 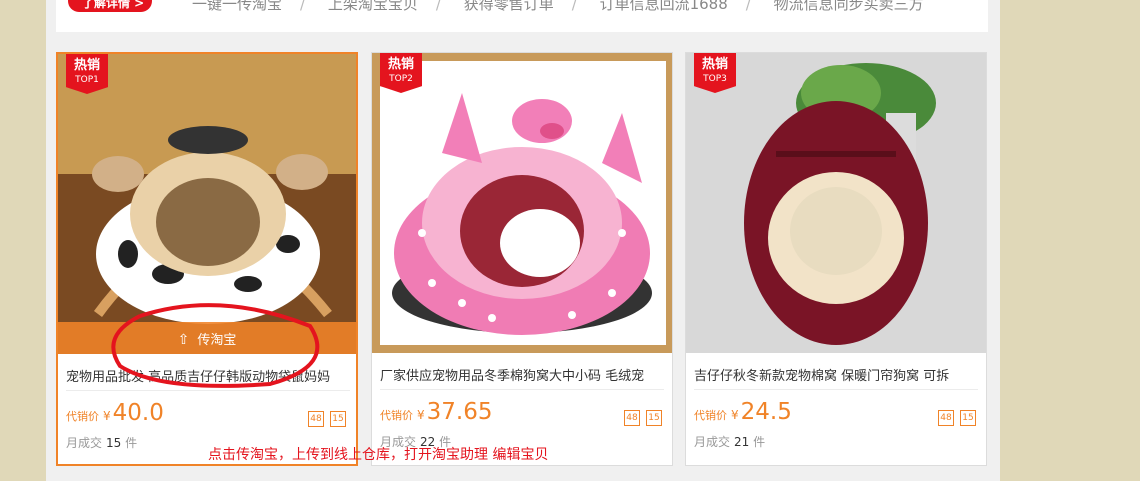 What do you see at coordinates (115, 413) in the screenshot?
I see `price: 代销价 ¥40.0` at bounding box center [115, 413].